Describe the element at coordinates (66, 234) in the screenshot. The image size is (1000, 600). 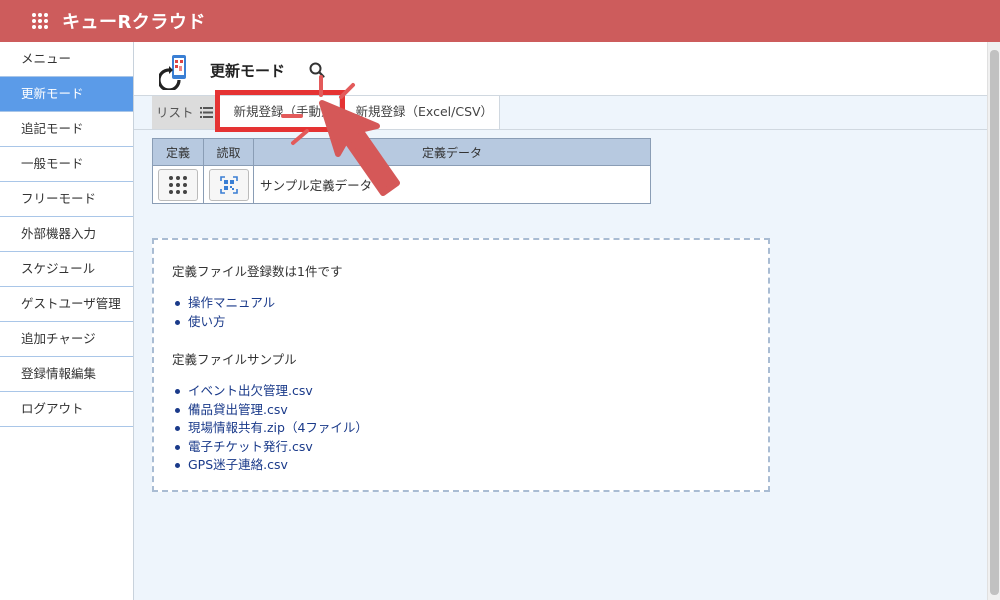
I see `sidebar-item-external-device: 外部機器入力` at that location.